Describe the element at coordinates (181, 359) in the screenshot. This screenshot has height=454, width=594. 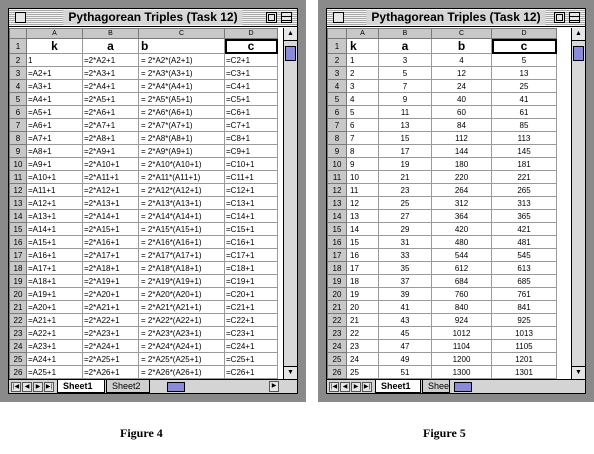
I see `cell: = 2*A25*(A25+1)` at that location.